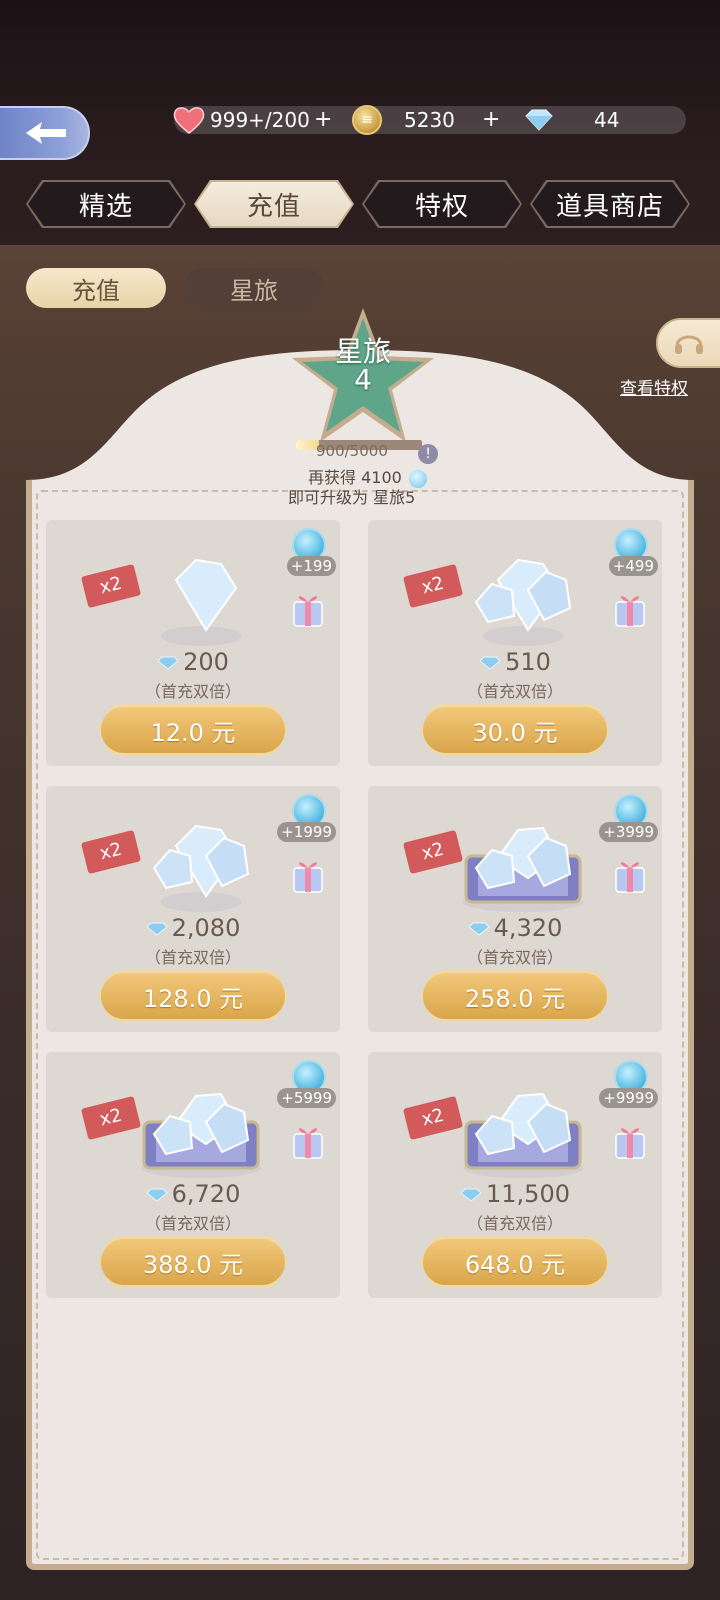 This screenshot has width=720, height=1600. Describe the element at coordinates (515, 1262) in the screenshot. I see `buy-price-button: 648.0 元` at that location.